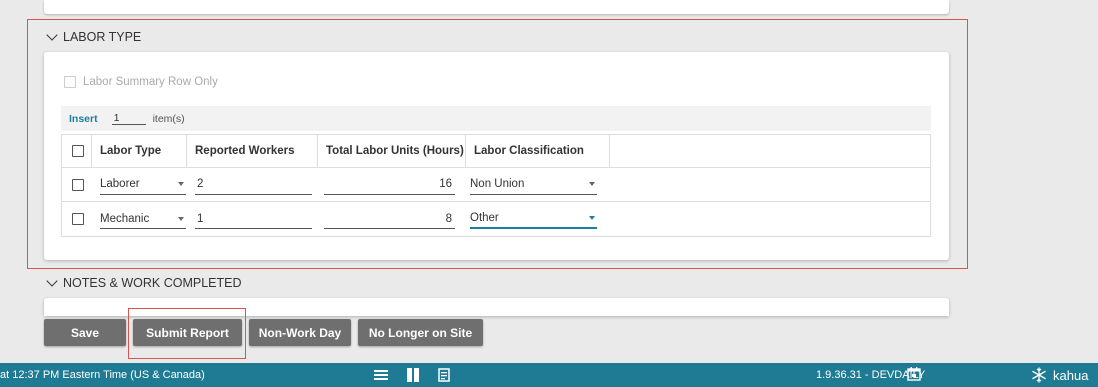 Image resolution: width=1098 pixels, height=387 pixels. Describe the element at coordinates (83, 119) in the screenshot. I see `insert-link: Insert` at that location.